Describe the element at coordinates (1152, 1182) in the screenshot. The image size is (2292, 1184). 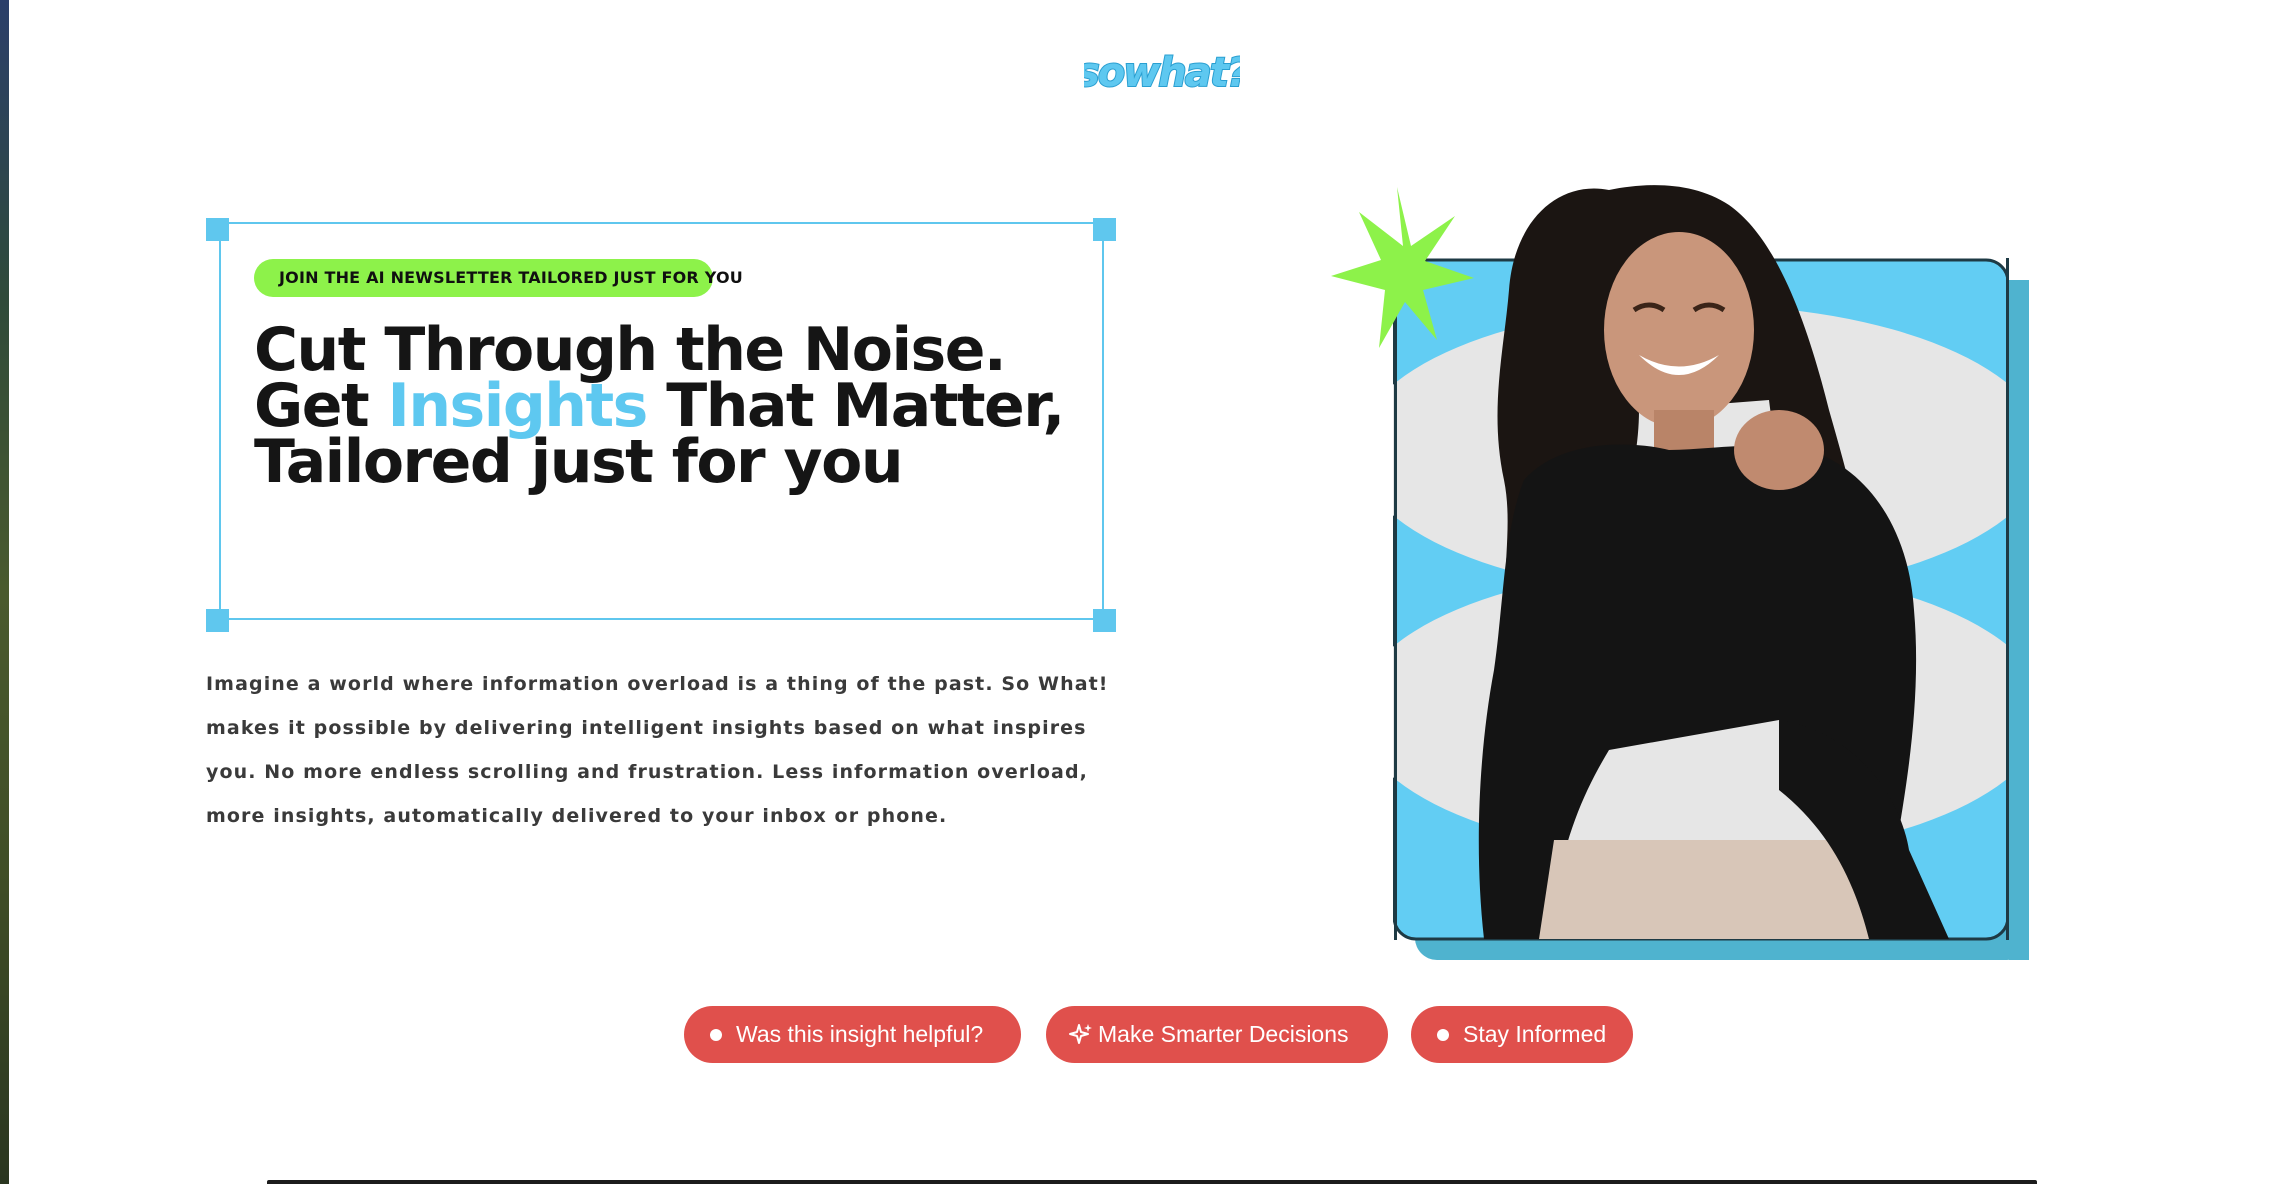
I see `next-section-edge` at that location.